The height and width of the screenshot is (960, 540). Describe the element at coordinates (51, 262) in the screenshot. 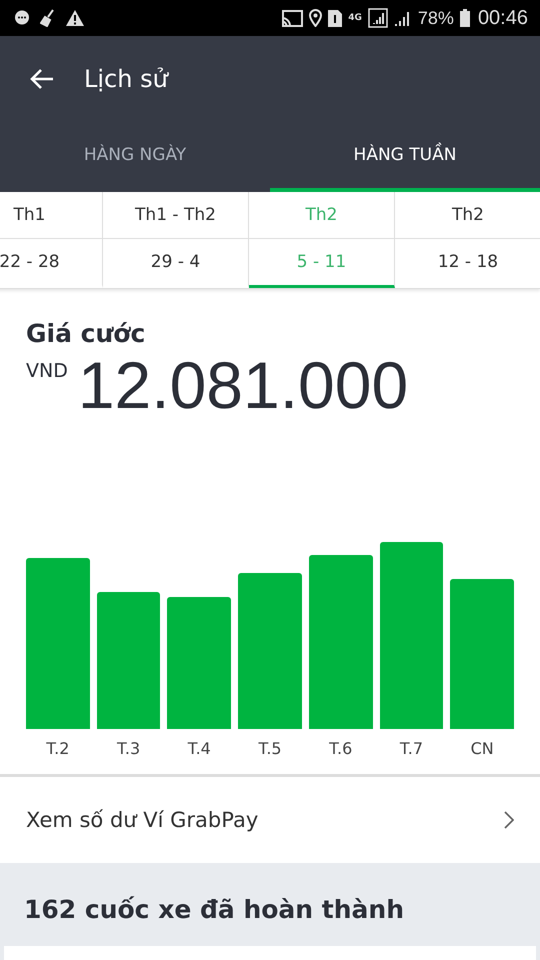

I see `week-days: 22 - 28` at that location.